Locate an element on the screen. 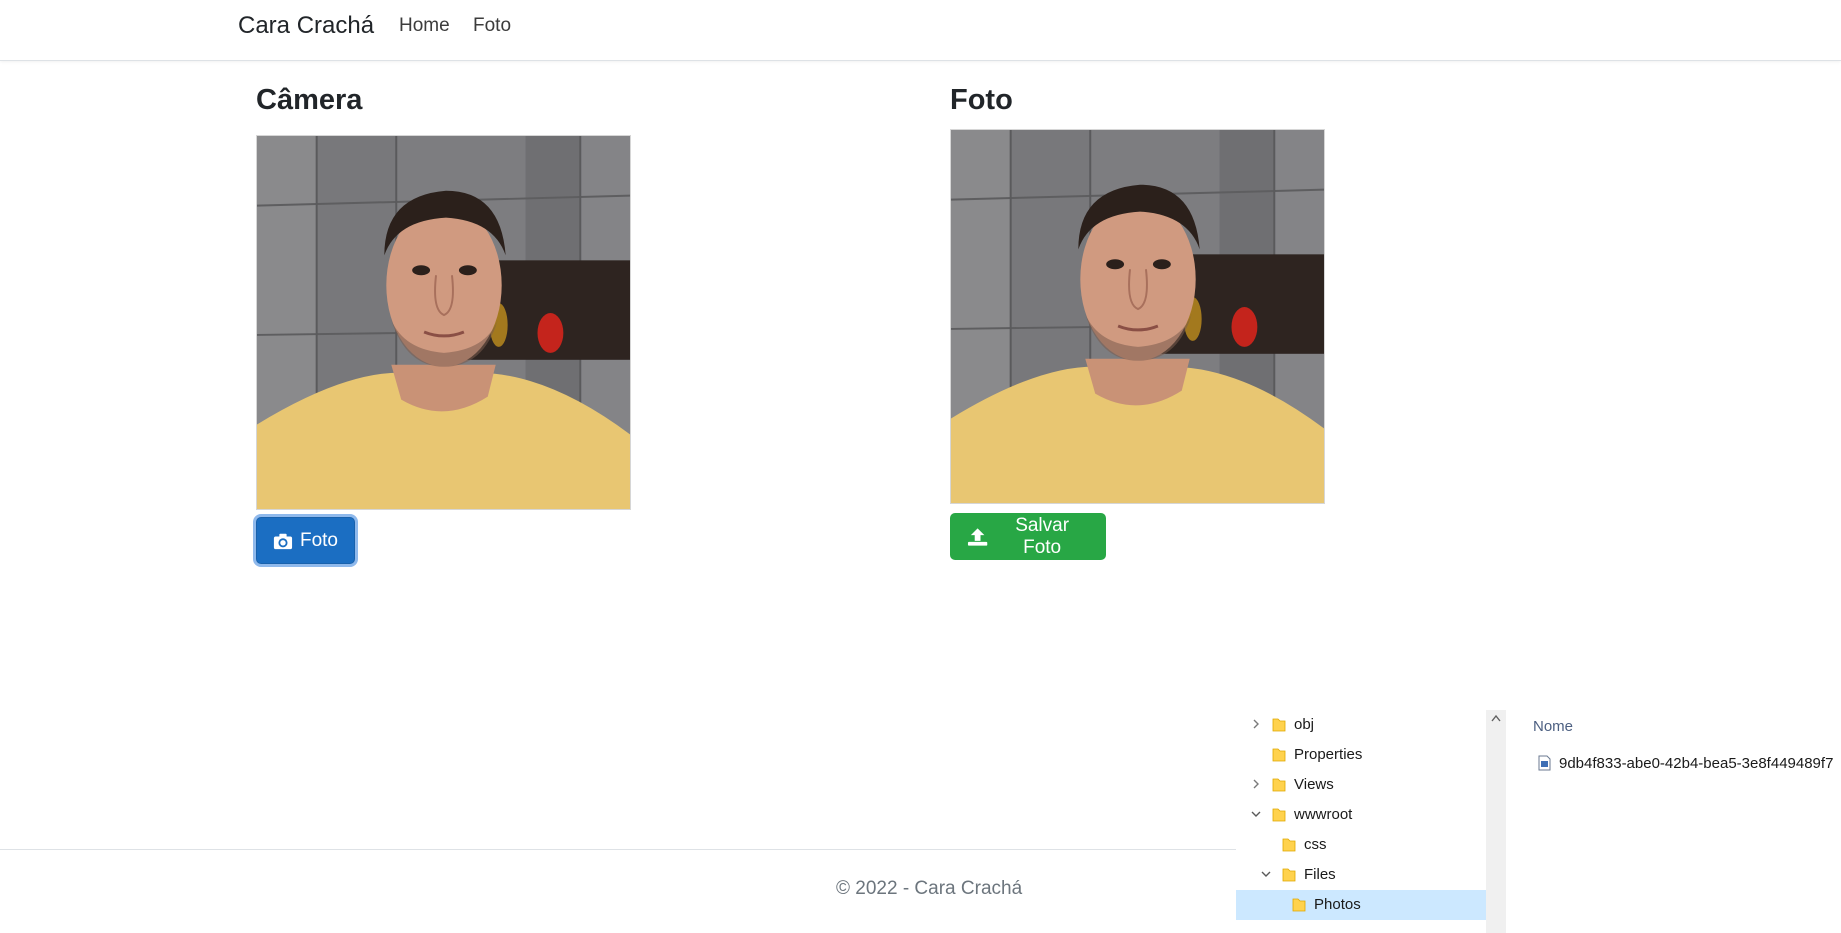 The image size is (1841, 933). camera-icon is located at coordinates (283, 541).